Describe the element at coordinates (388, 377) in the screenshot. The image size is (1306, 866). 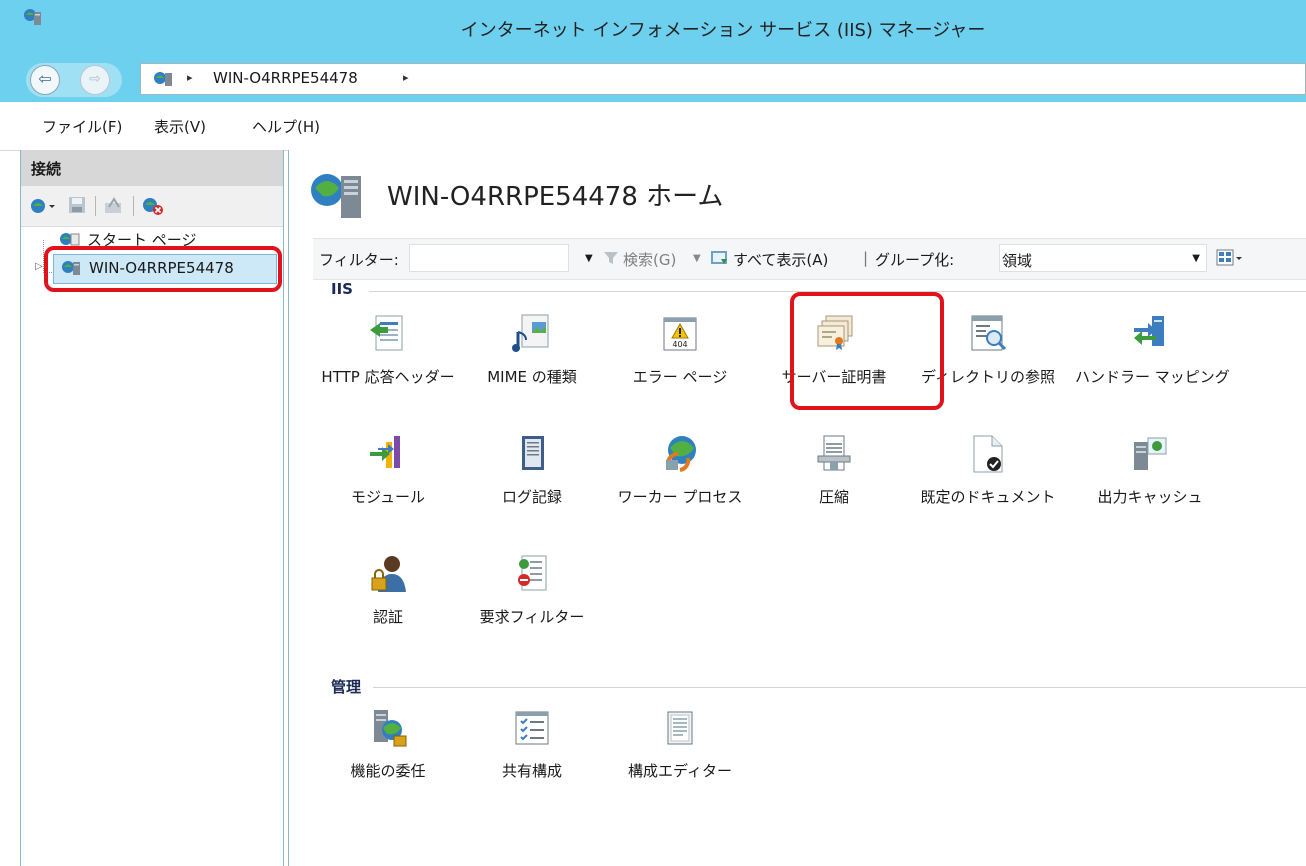
I see `feature-label: HTTP 応答ヘッダー` at that location.